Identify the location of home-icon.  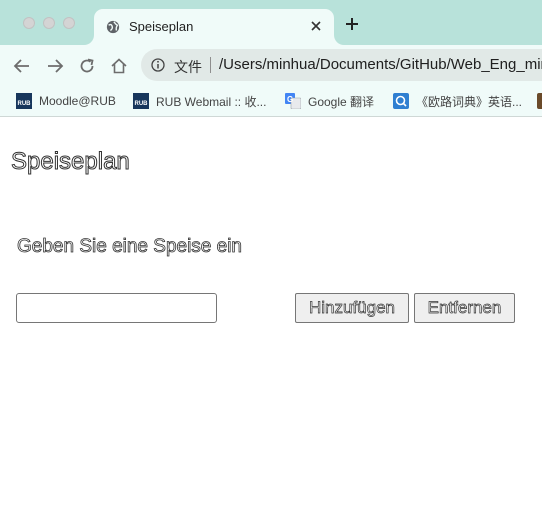
(119, 66).